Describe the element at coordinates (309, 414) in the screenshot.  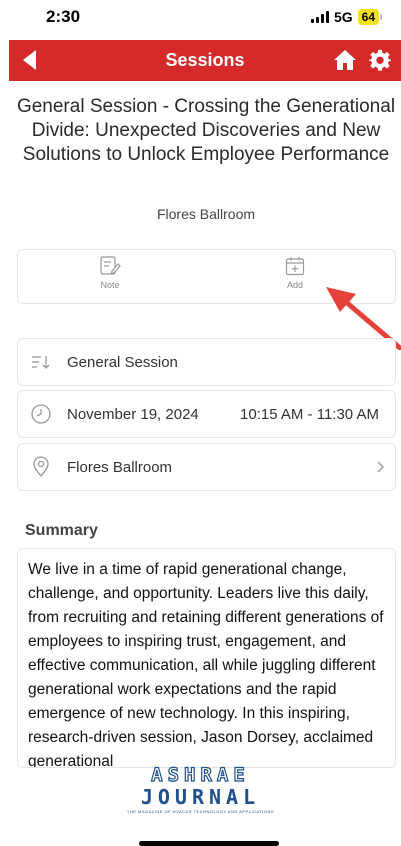
I see `session-time-range: 10:15 AM - 11:30 AM` at that location.